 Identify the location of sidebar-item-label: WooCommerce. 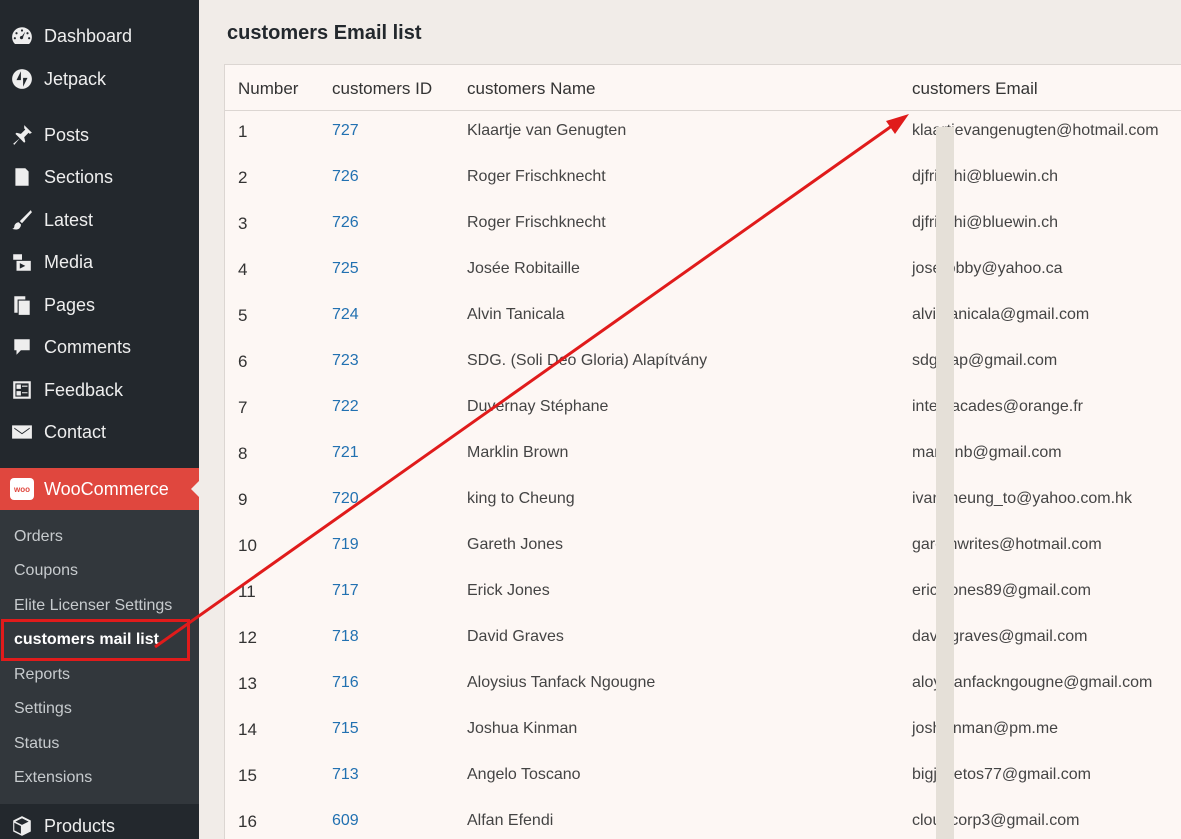
(106, 488).